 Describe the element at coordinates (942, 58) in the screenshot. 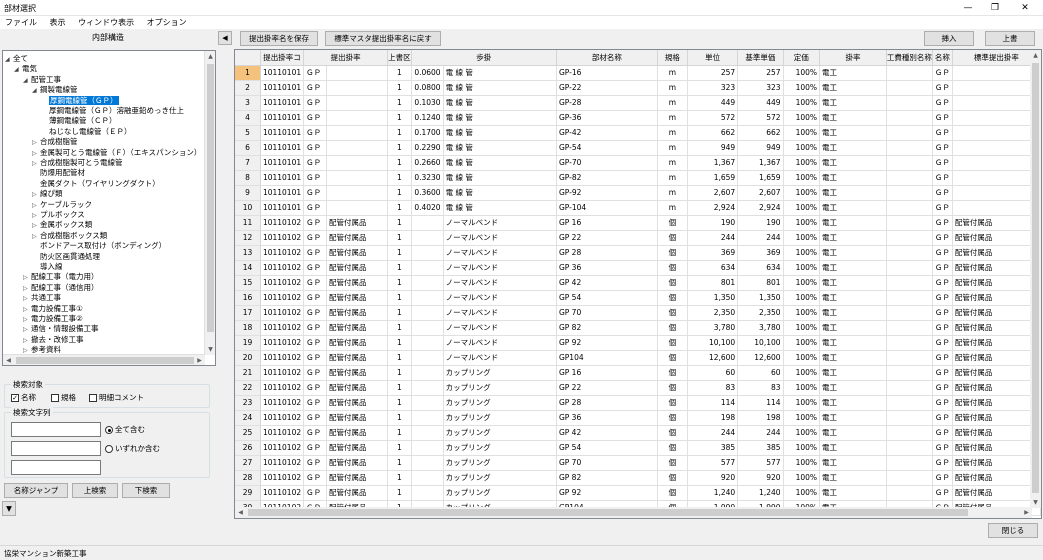

I see `column-header: 名称` at that location.